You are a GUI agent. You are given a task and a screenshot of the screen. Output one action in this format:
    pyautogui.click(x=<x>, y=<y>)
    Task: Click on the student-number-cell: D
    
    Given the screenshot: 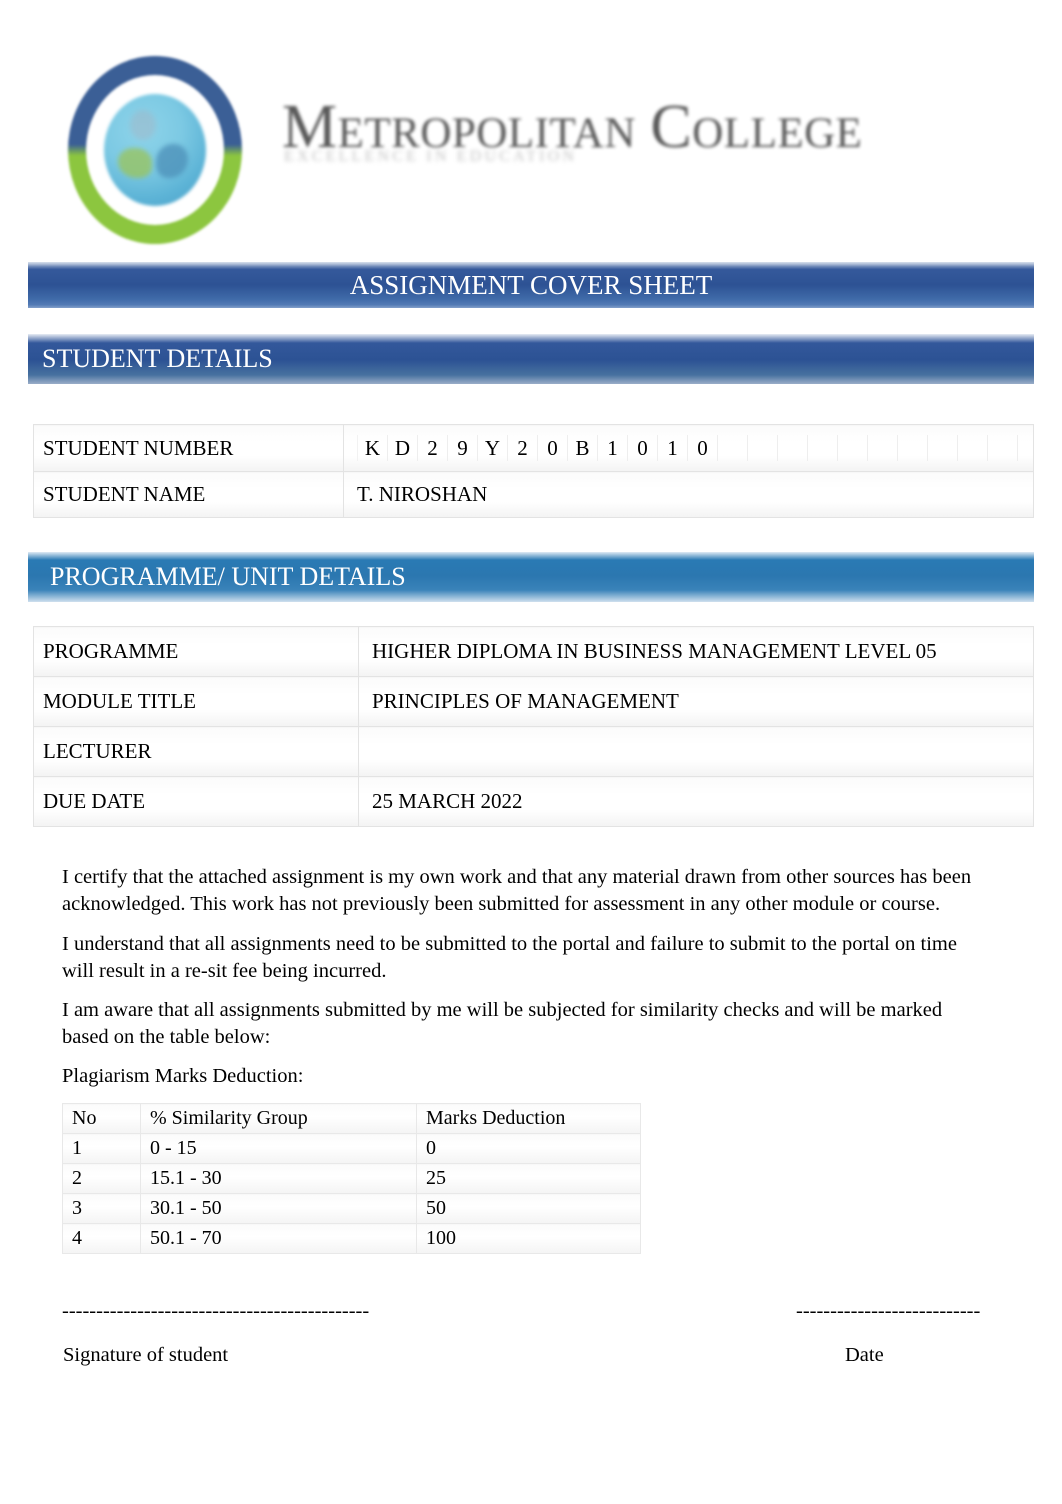 What is the action you would take?
    pyautogui.click(x=403, y=448)
    